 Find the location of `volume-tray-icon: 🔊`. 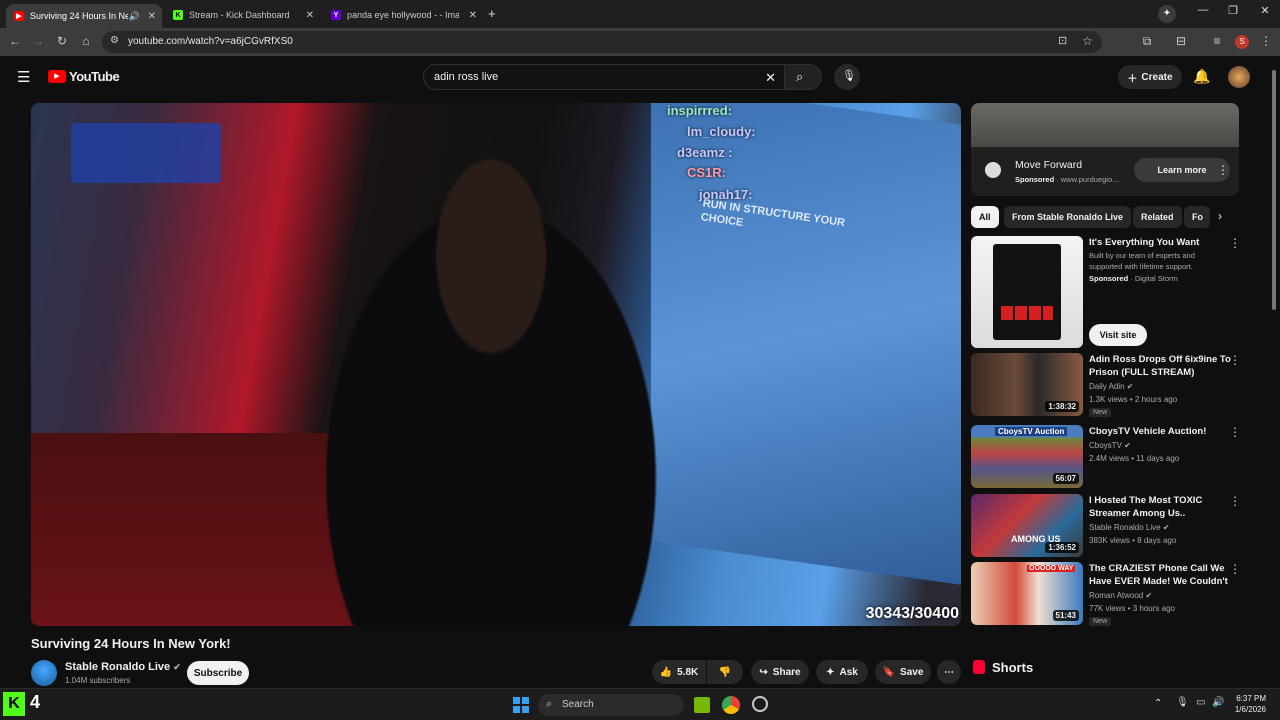

volume-tray-icon: 🔊 is located at coordinates (1218, 702).